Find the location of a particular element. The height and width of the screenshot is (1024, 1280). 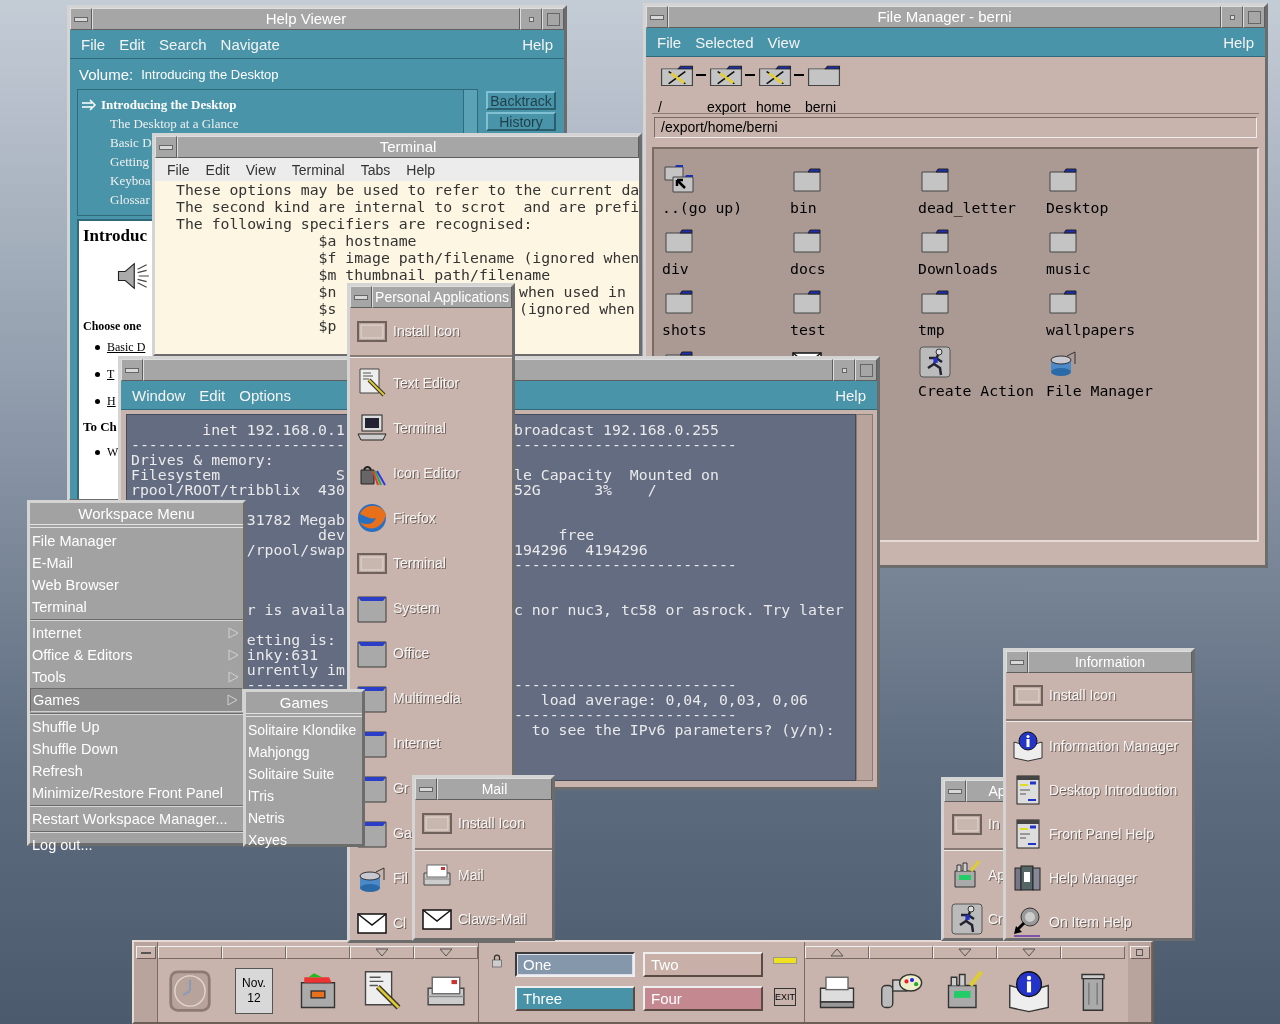

file-label: shots is located at coordinates (684, 329).